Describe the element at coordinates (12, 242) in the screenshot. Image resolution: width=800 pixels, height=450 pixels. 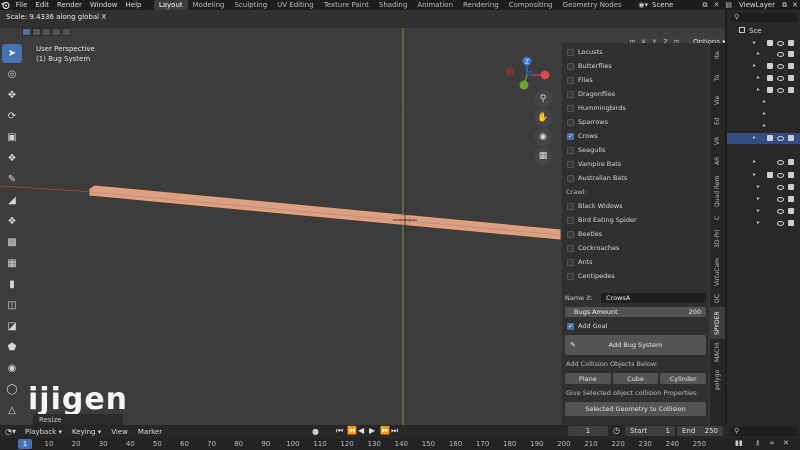
I see `extrude-tool-icon: ▩` at that location.